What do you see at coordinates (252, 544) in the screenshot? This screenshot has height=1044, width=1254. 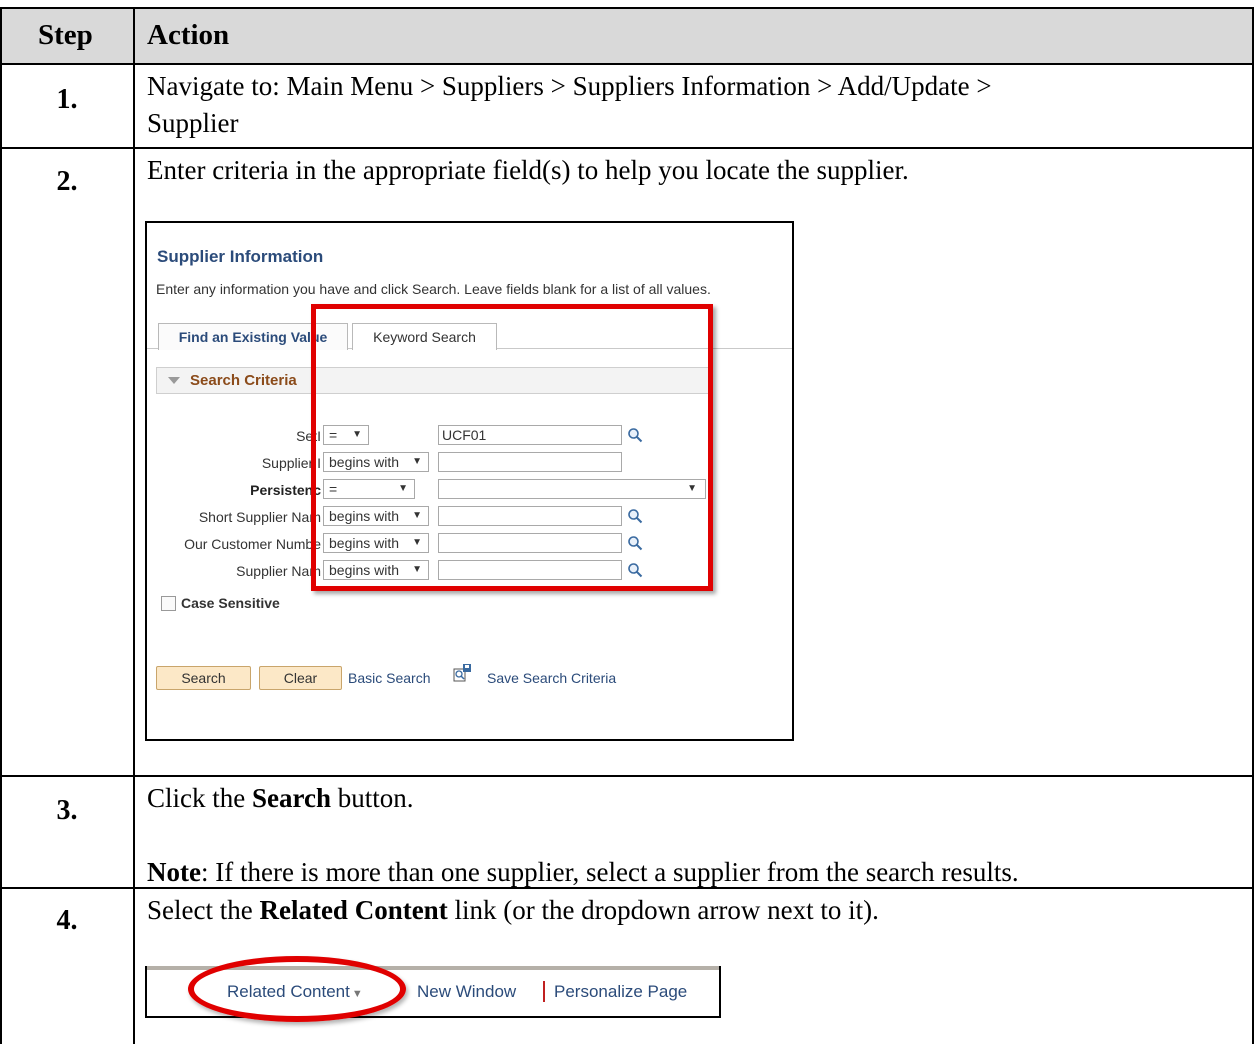 I see `field-label: Our Customer Numbe` at bounding box center [252, 544].